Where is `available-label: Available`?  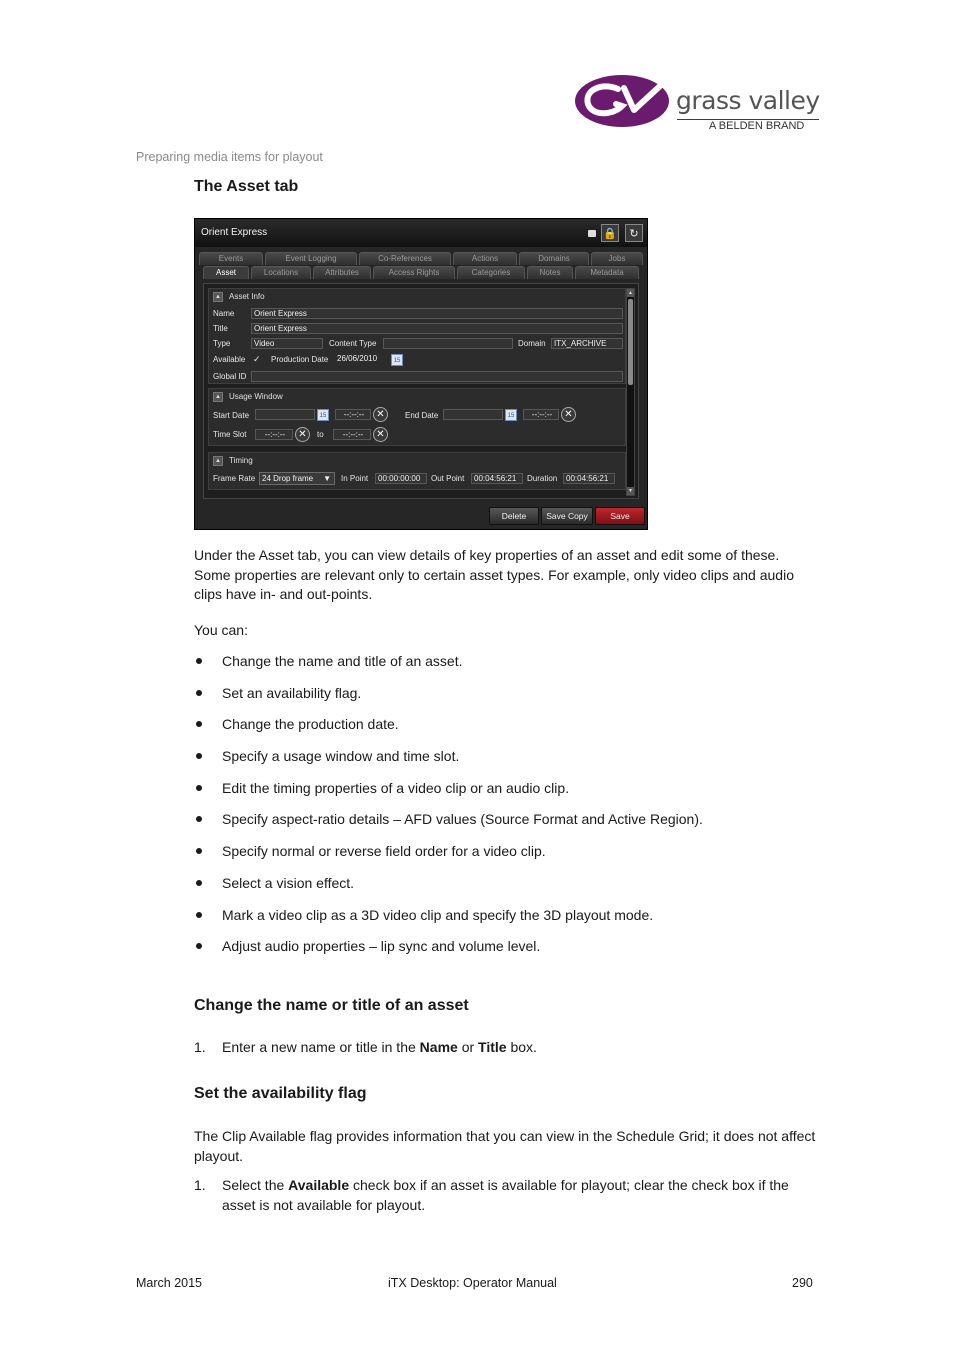
available-label: Available is located at coordinates (229, 359).